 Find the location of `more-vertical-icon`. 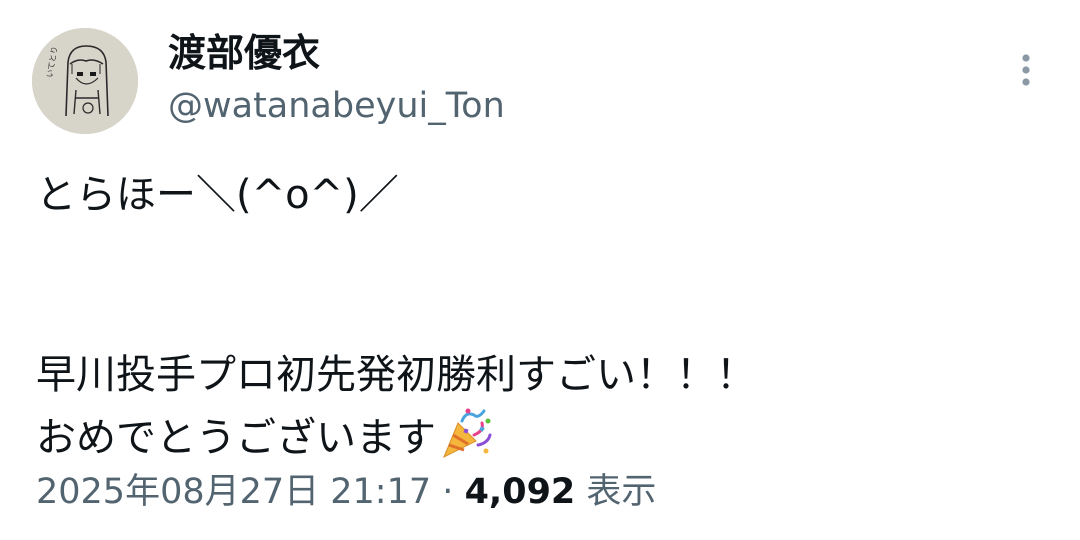

more-vertical-icon is located at coordinates (1026, 70).